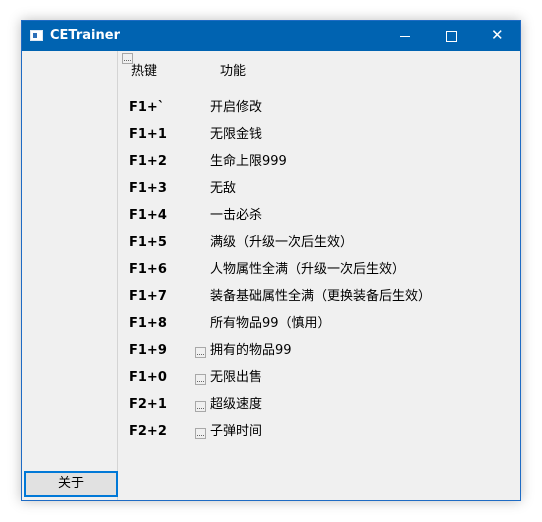 This screenshot has height=522, width=542. What do you see at coordinates (147, 107) in the screenshot?
I see `table-row-hotkey: F1+`` at bounding box center [147, 107].